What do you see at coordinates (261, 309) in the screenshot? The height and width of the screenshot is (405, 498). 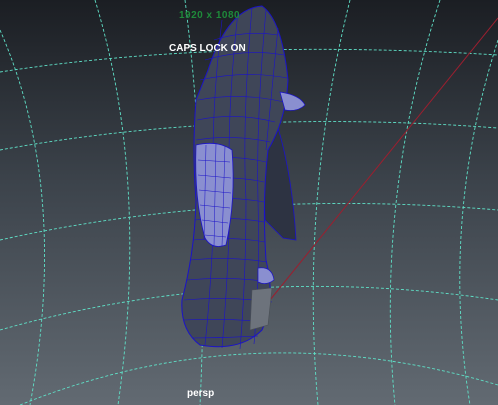 I see `mesh-foot` at bounding box center [261, 309].